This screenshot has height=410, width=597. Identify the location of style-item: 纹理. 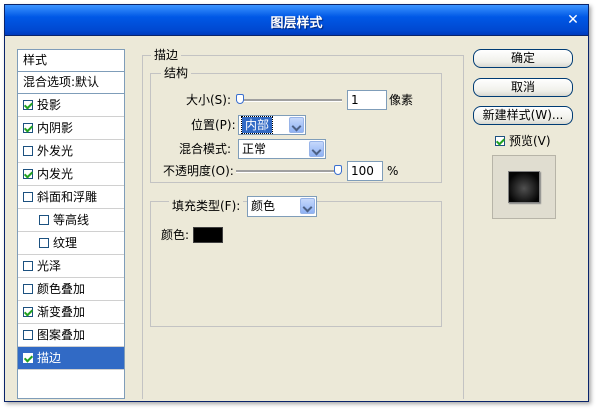
(71, 243).